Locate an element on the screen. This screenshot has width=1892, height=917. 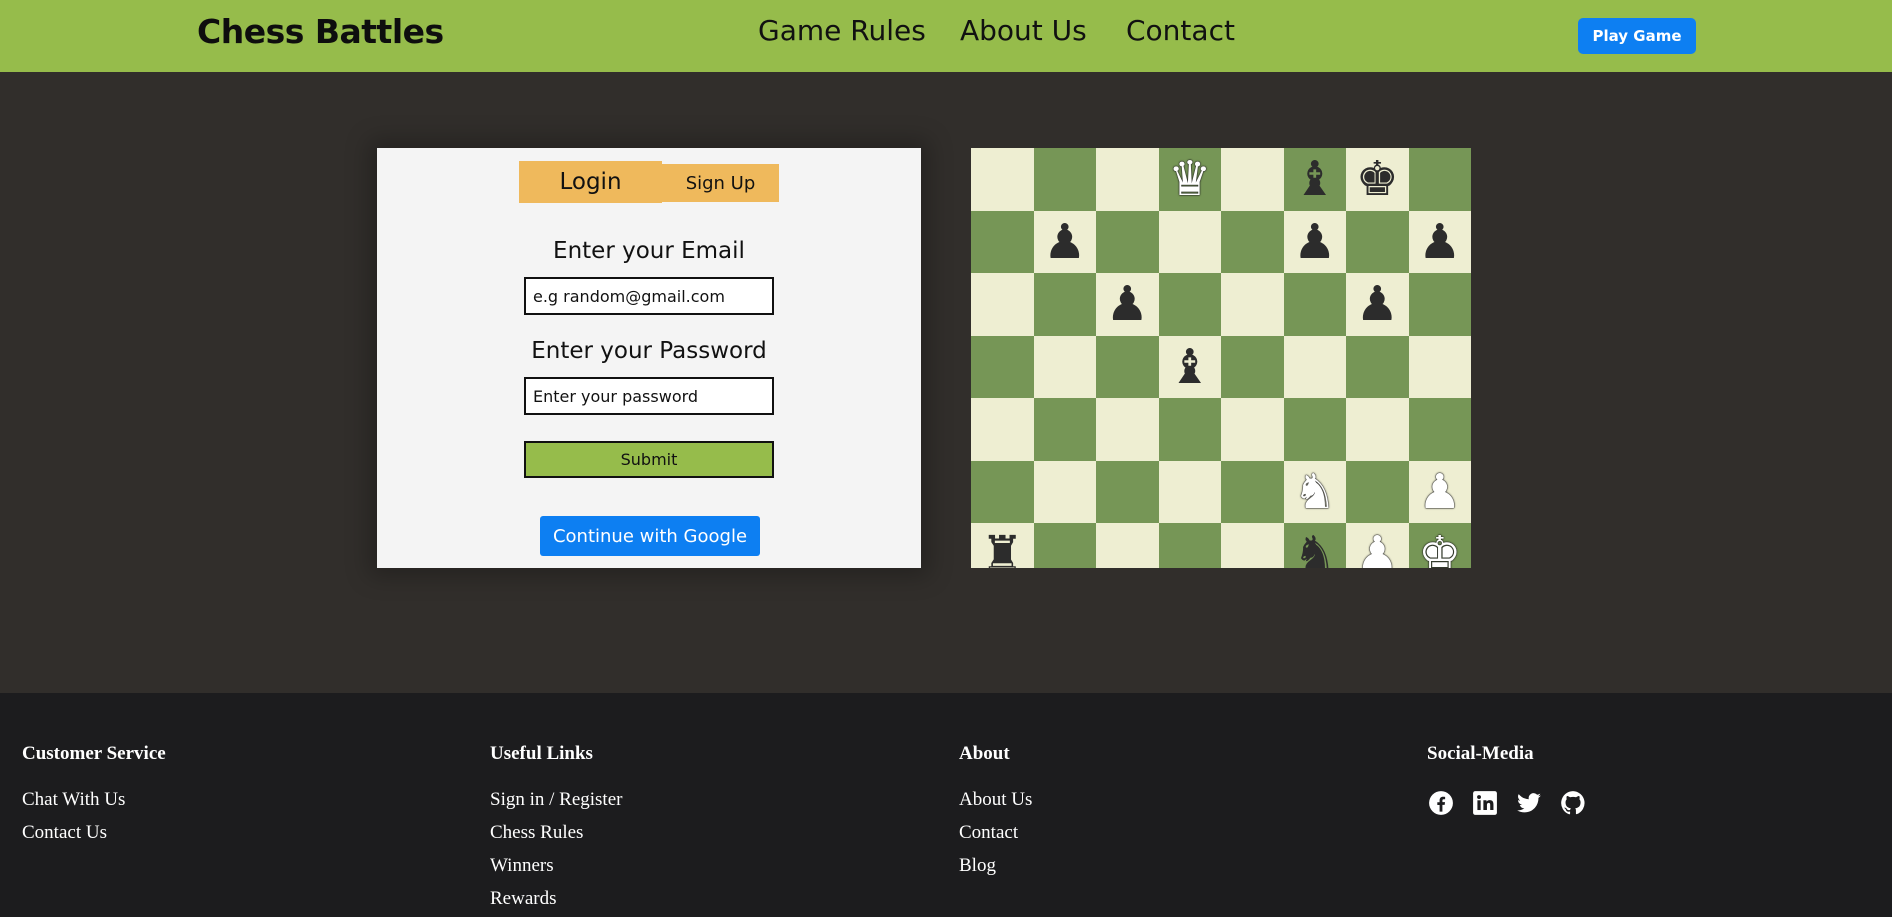
brand-logo: Chess Battles is located at coordinates (320, 31).